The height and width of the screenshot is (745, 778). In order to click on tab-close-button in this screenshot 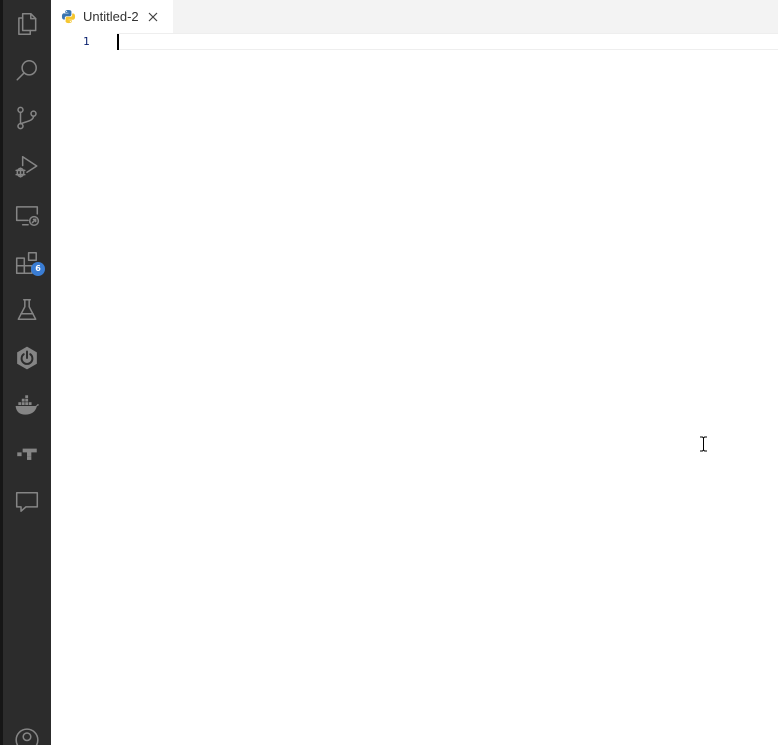, I will do `click(153, 17)`.